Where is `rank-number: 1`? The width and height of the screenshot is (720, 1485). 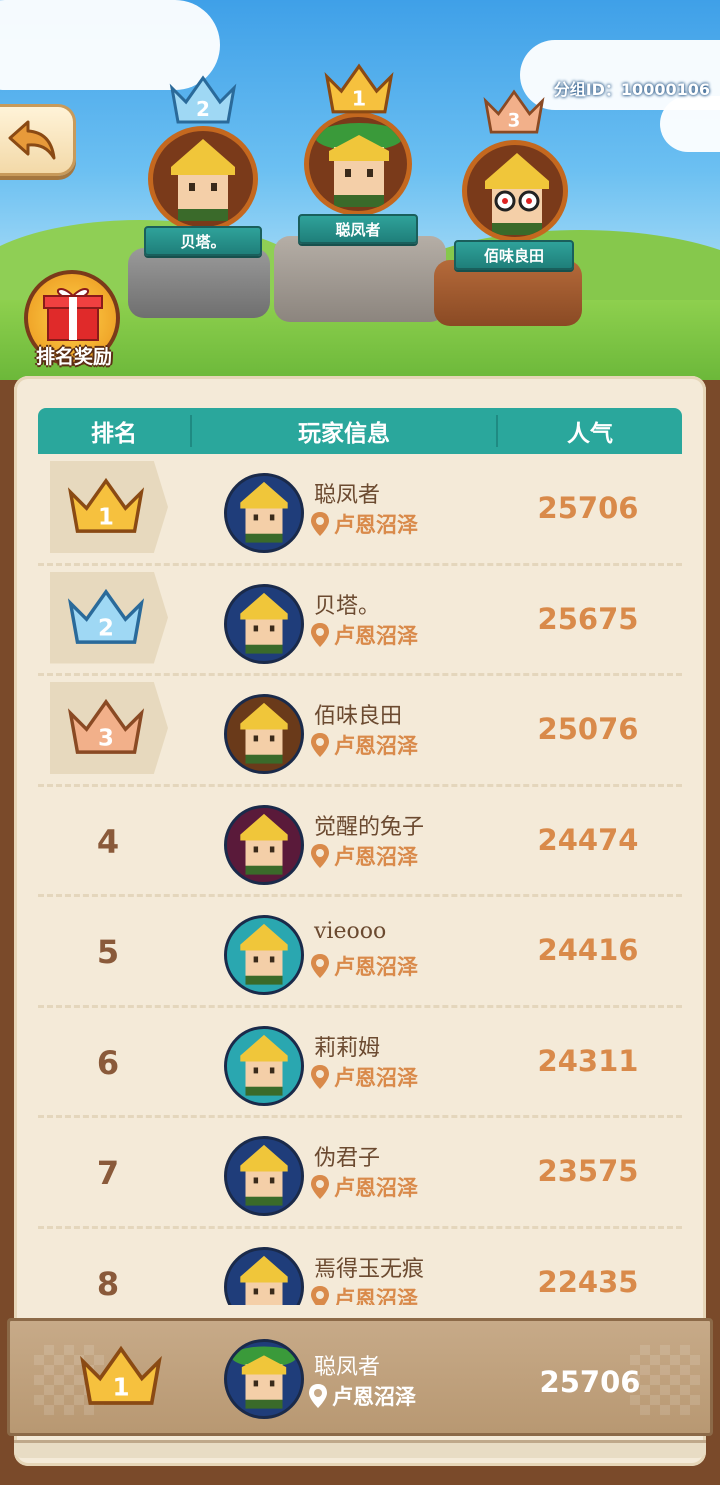 rank-number: 1 is located at coordinates (106, 517).